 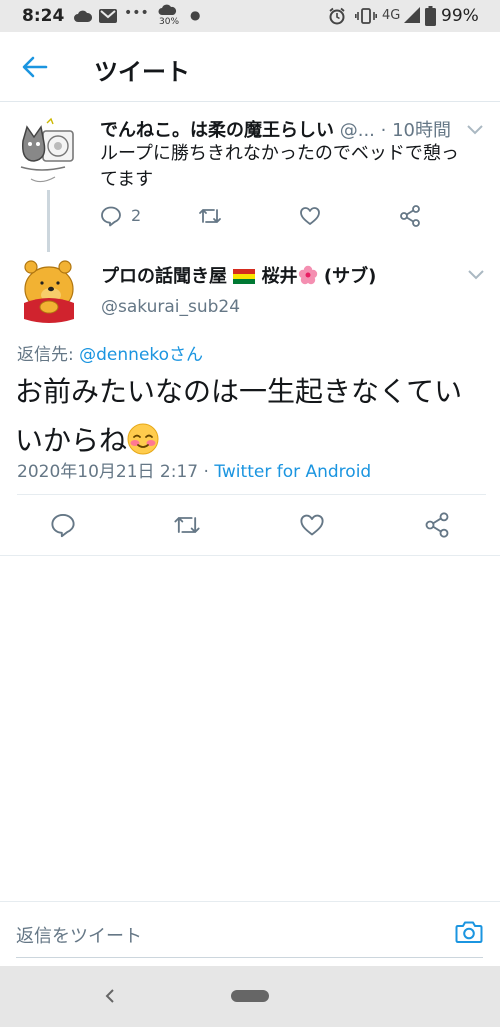 What do you see at coordinates (108, 16) in the screenshot?
I see `gmail-icon` at bounding box center [108, 16].